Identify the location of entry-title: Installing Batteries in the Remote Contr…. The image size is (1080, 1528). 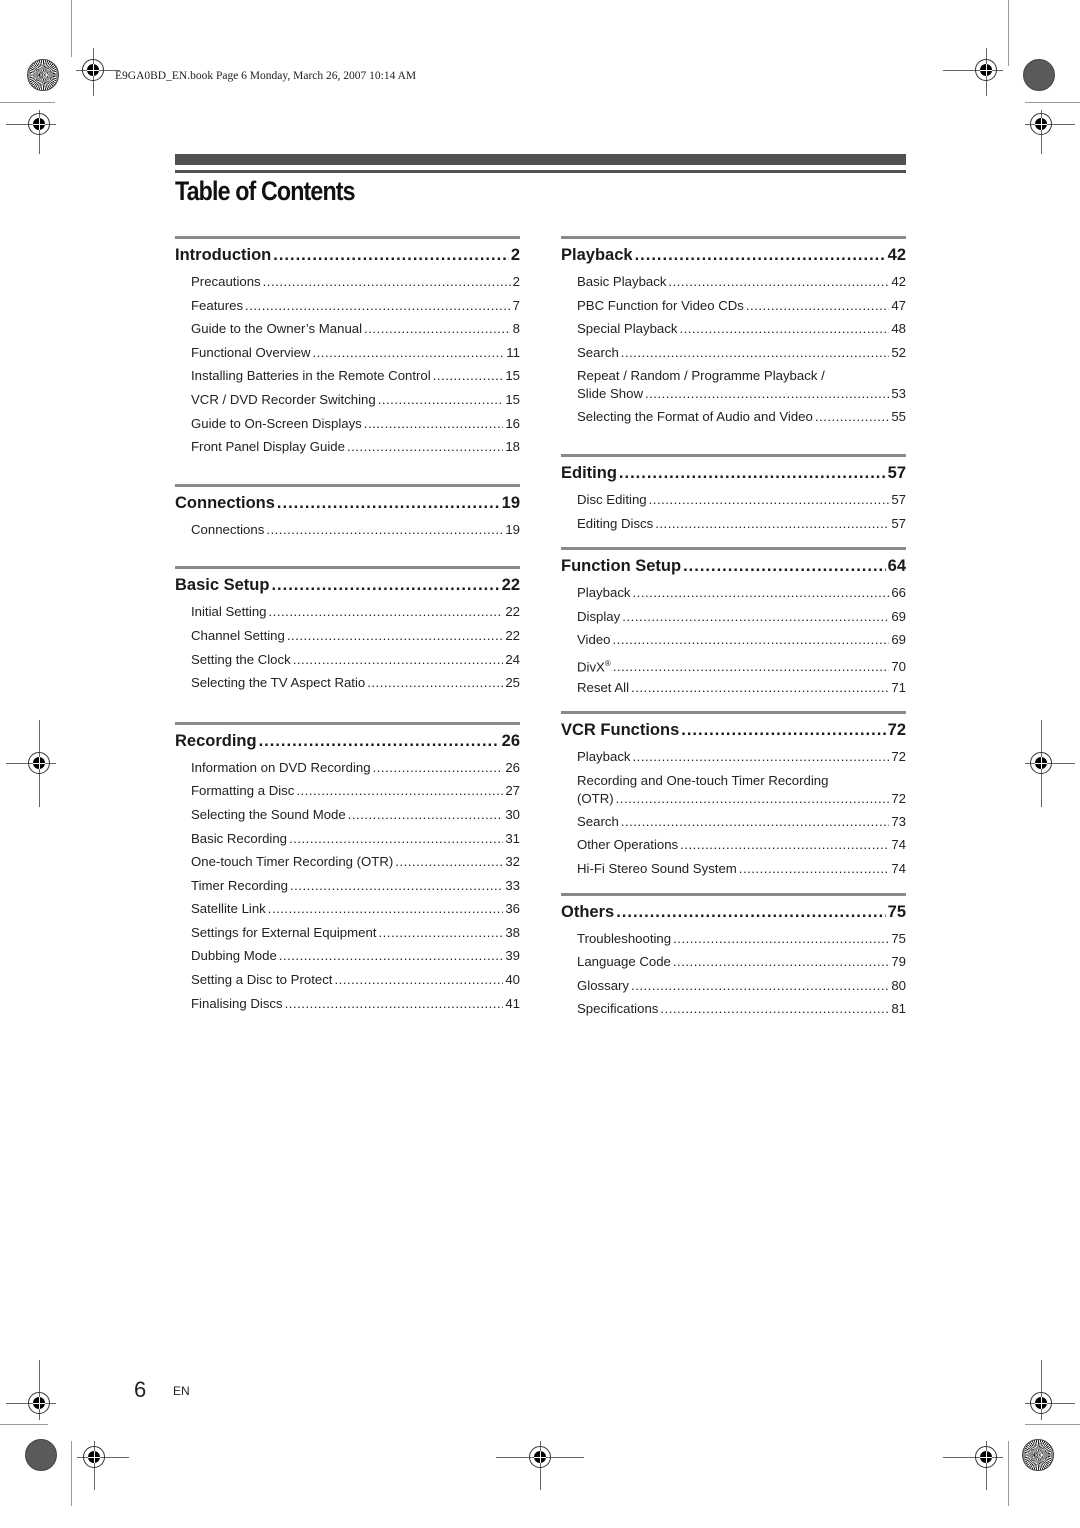
(311, 376).